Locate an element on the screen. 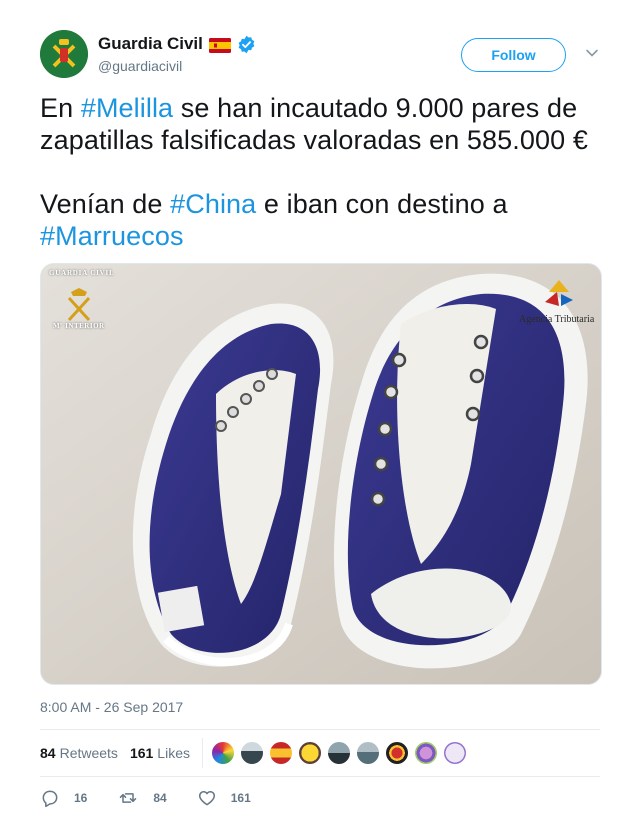 This screenshot has height=838, width=640. guardia-civil-emblem-icon is located at coordinates (64, 54).